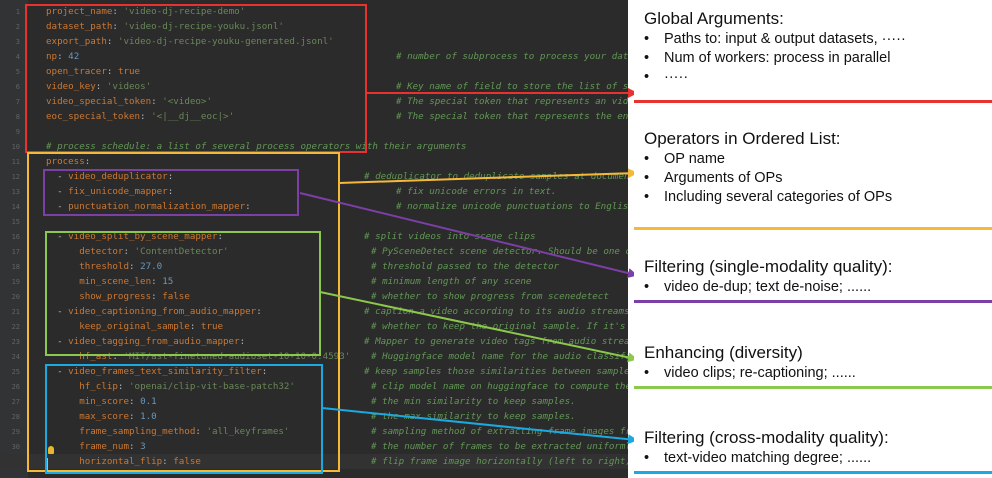 The width and height of the screenshot is (992, 478). What do you see at coordinates (468, 235) in the screenshot?
I see `single-filter-arrow` at bounding box center [468, 235].